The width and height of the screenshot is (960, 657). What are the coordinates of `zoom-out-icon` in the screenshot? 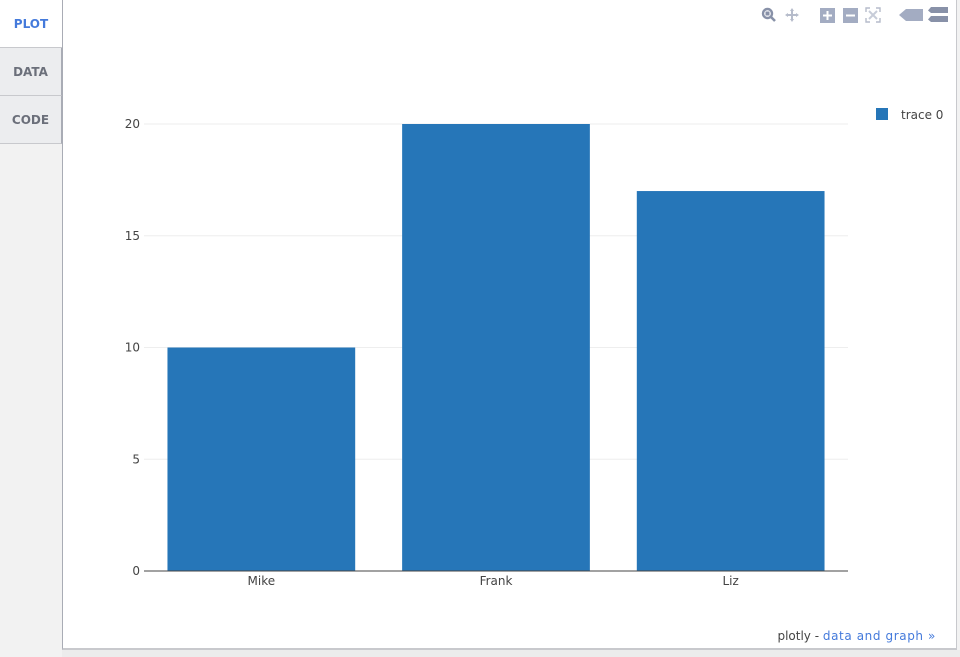 It's located at (850, 15).